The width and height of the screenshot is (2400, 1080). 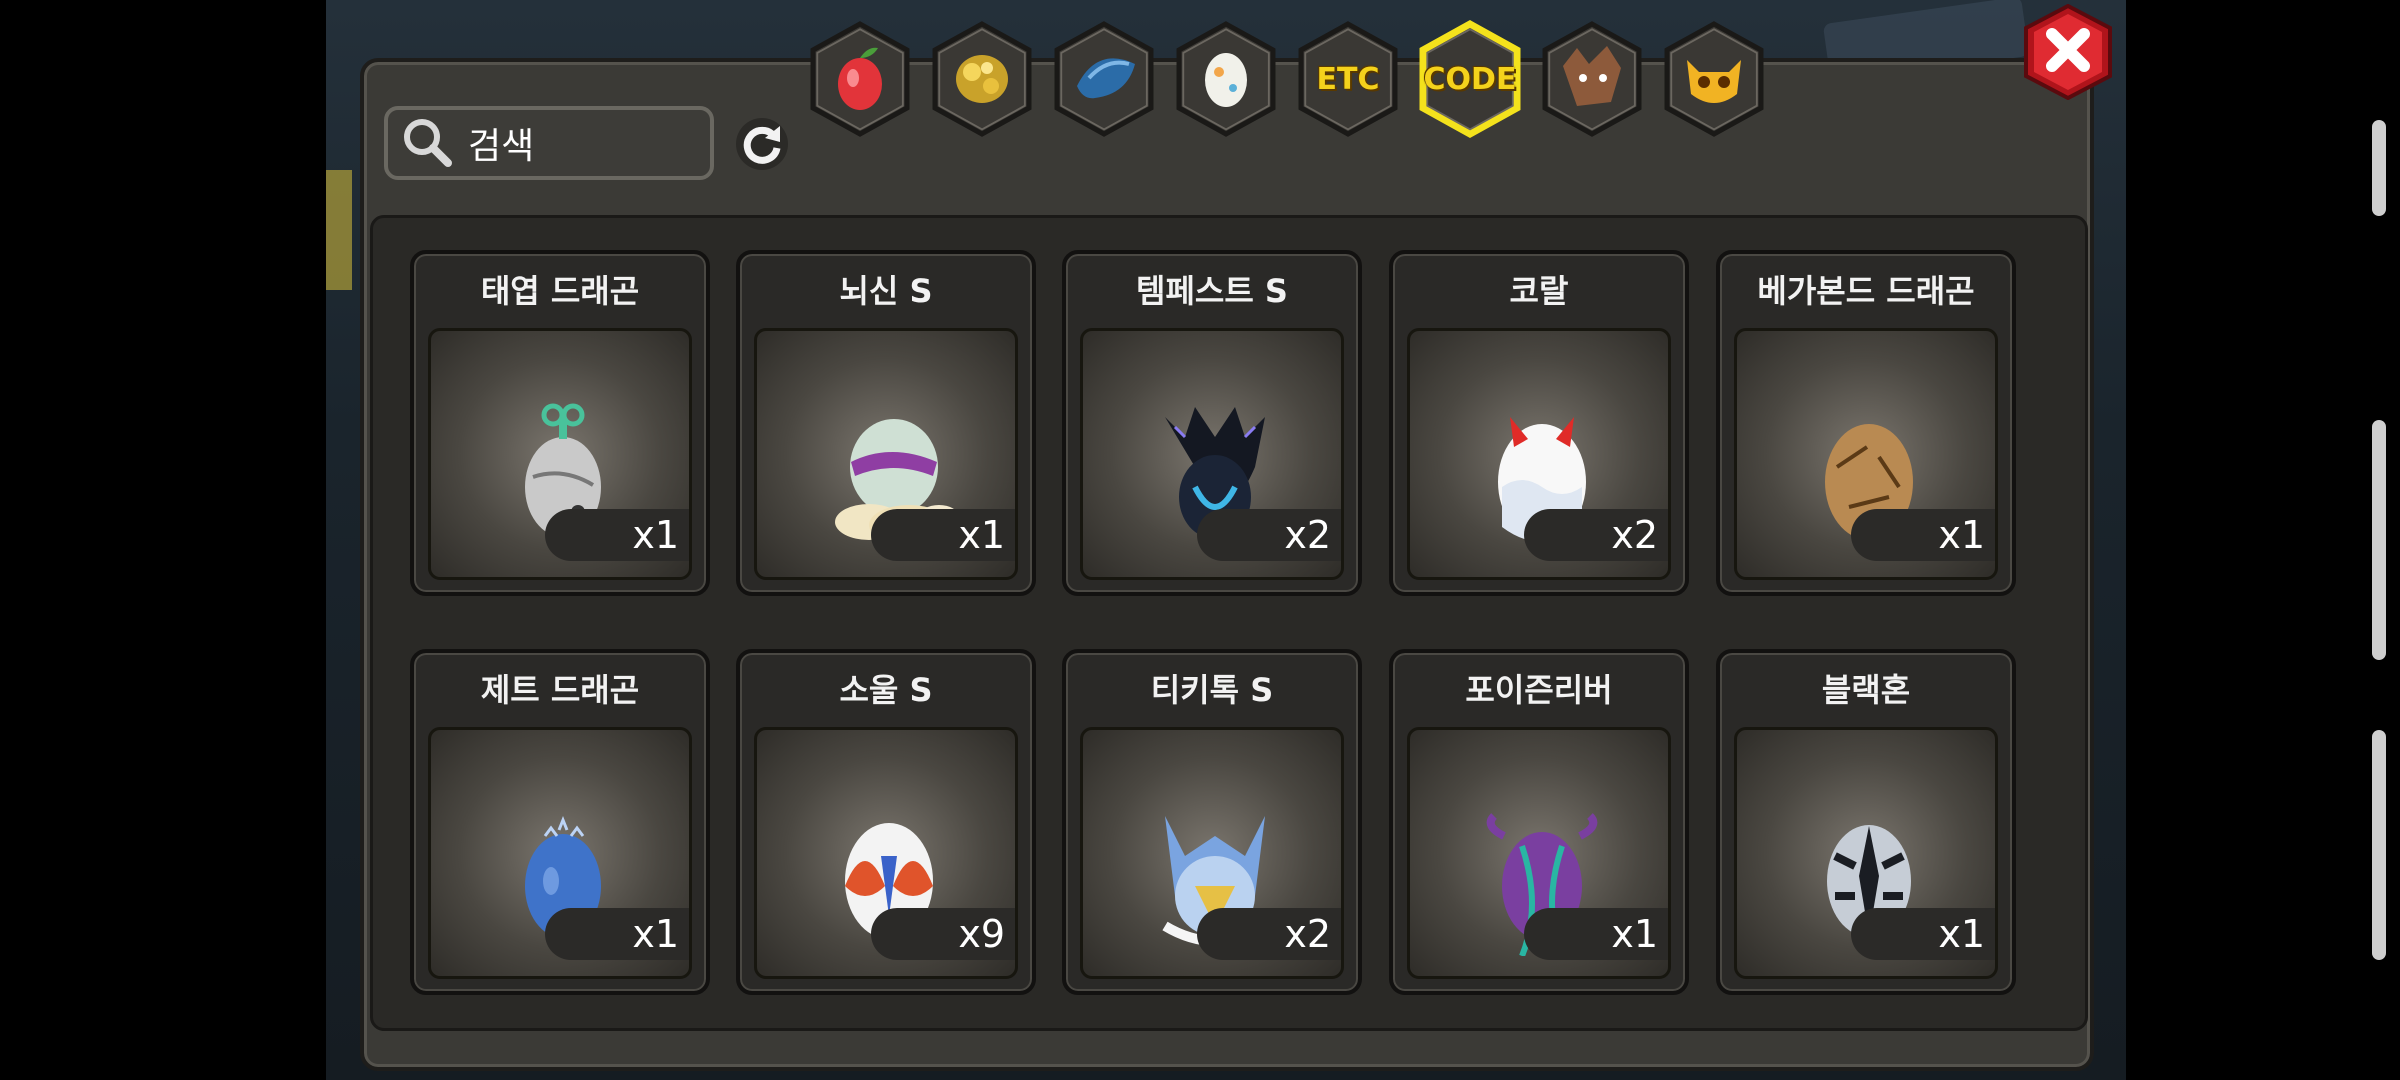 I want to click on category-tabs: ETC CODE, so click(x=1305, y=79).